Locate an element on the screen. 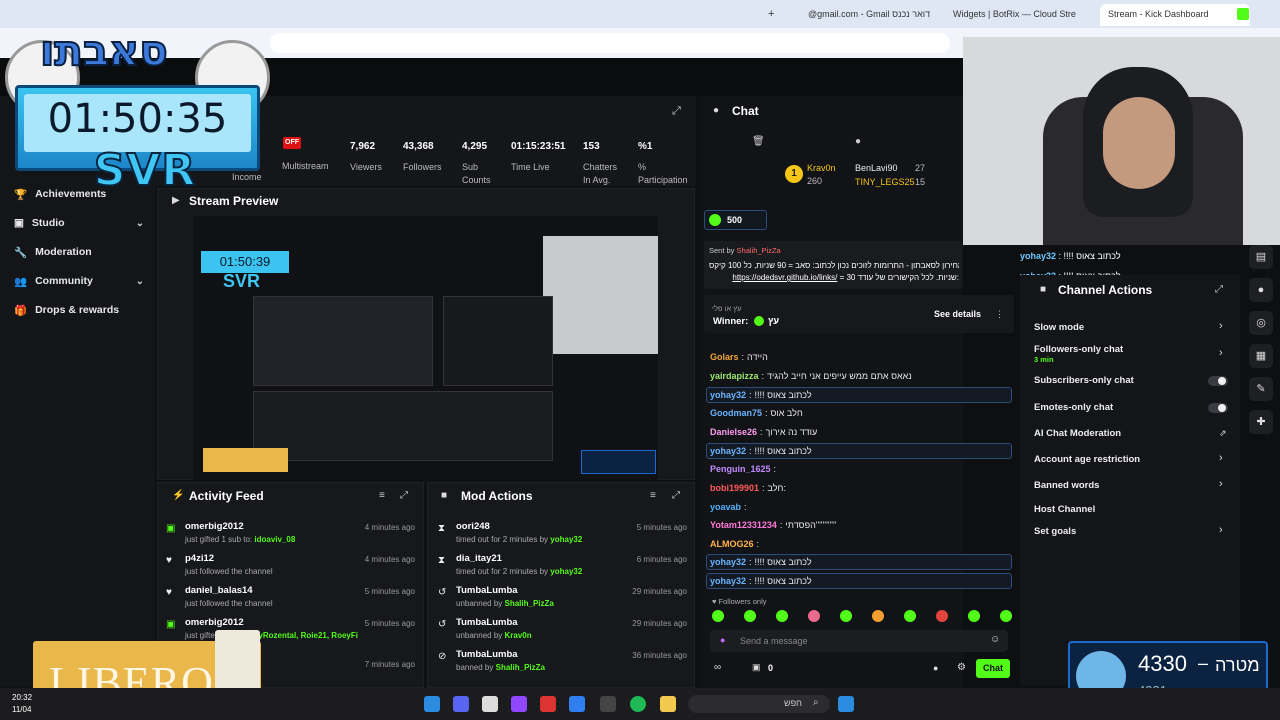  preview-webcam is located at coordinates (600, 295).